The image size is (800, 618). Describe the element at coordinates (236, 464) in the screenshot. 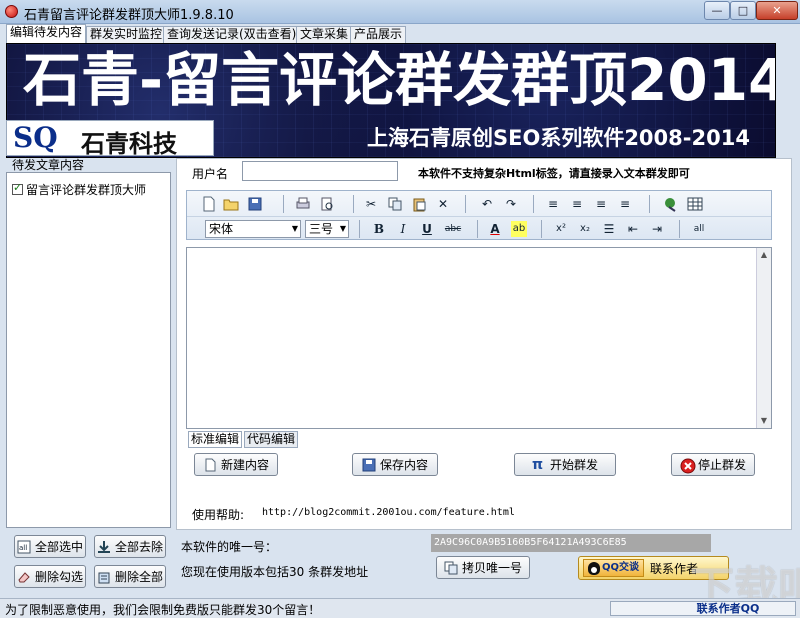

I see `new-content-button: 新建内容` at that location.